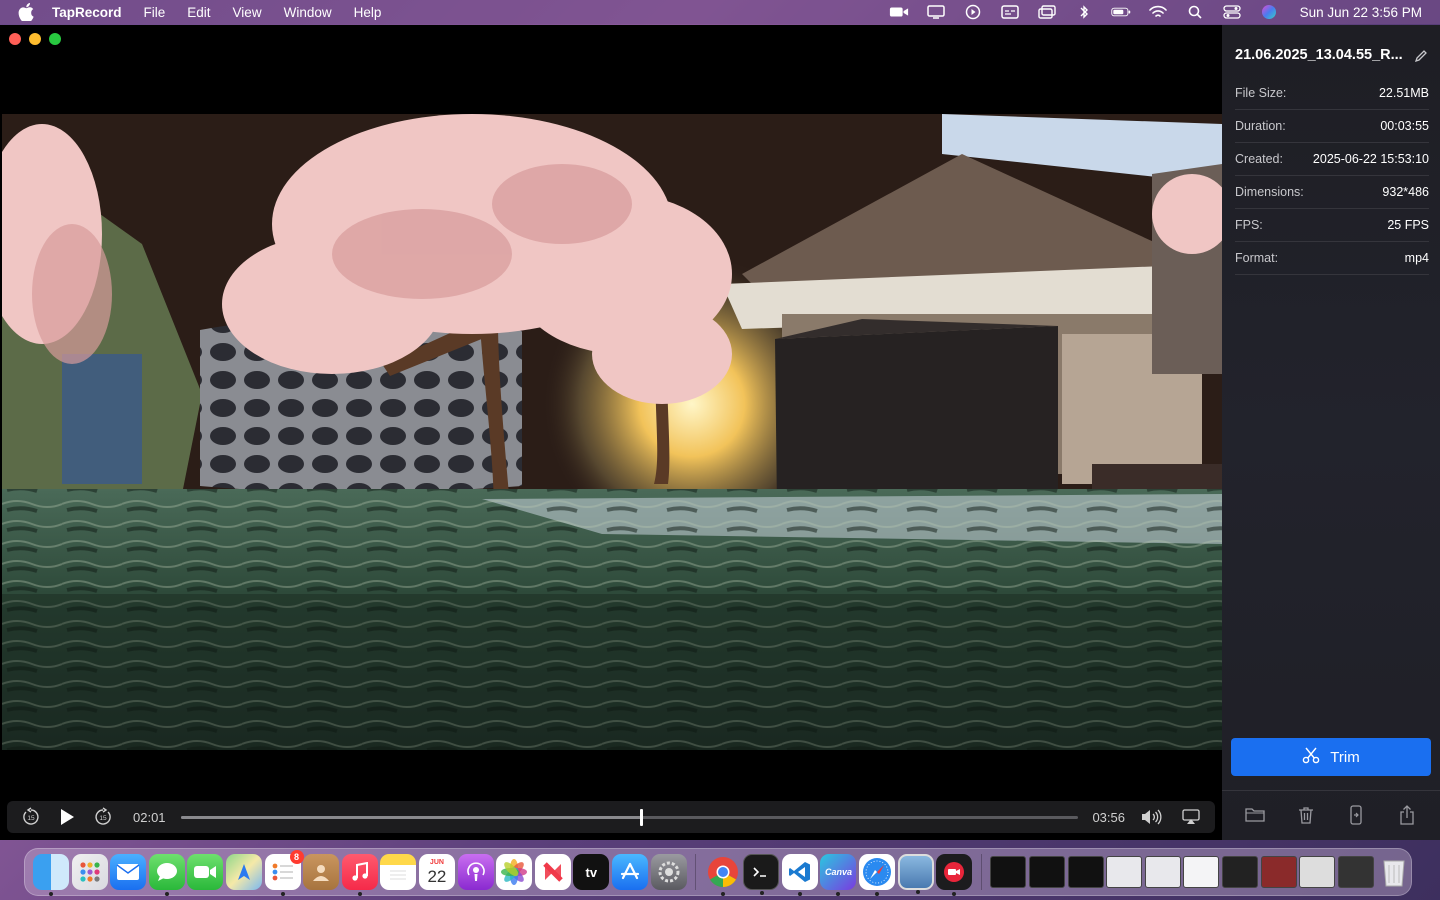 The image size is (1440, 900). I want to click on app-store-icon, so click(629, 872).